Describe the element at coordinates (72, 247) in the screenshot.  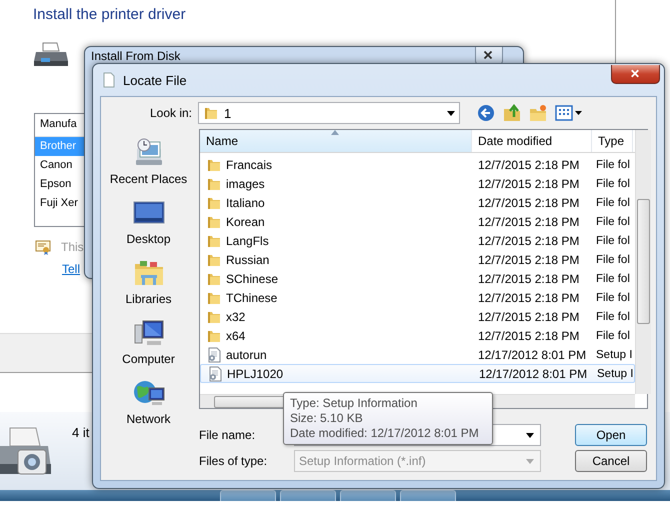
I see `note-text: This` at that location.